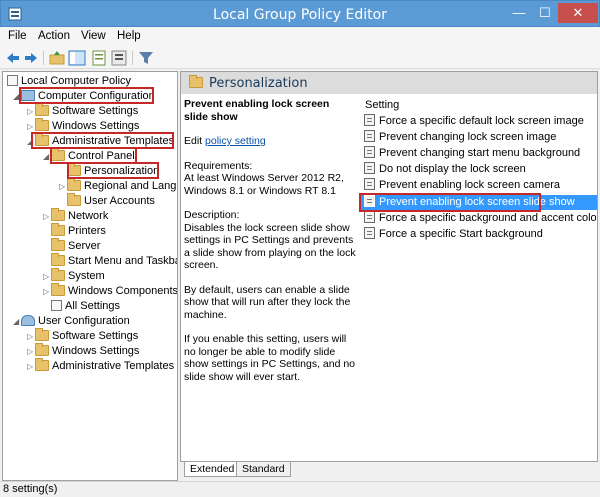 This screenshot has height=497, width=600. I want to click on user-icon, so click(28, 320).